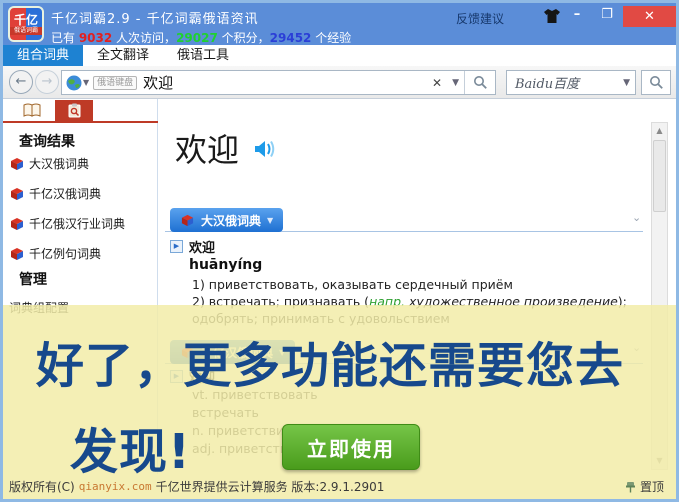 The width and height of the screenshot is (679, 502). Describe the element at coordinates (155, 19) in the screenshot. I see `window-title: 千亿词霸2.9 - 千亿词霸俄语资讯` at that location.